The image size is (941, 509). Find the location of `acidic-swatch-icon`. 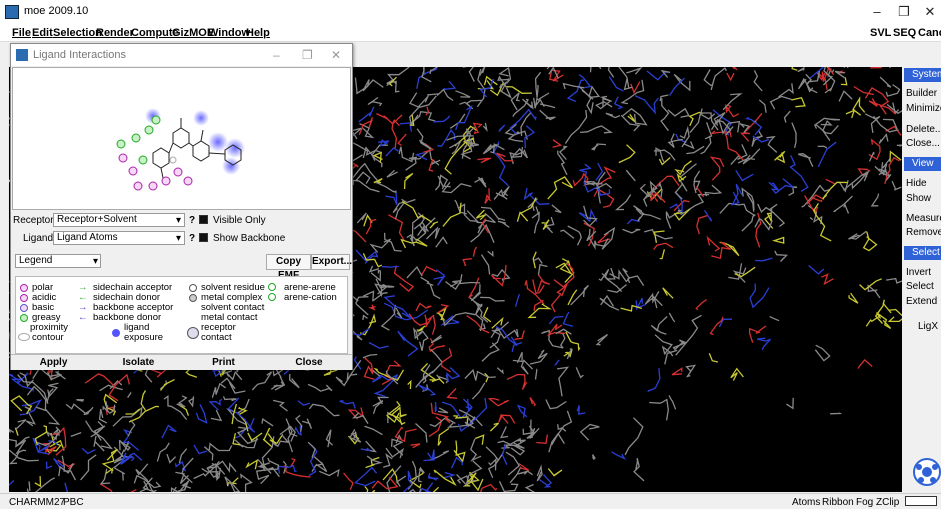

acidic-swatch-icon is located at coordinates (24, 298).